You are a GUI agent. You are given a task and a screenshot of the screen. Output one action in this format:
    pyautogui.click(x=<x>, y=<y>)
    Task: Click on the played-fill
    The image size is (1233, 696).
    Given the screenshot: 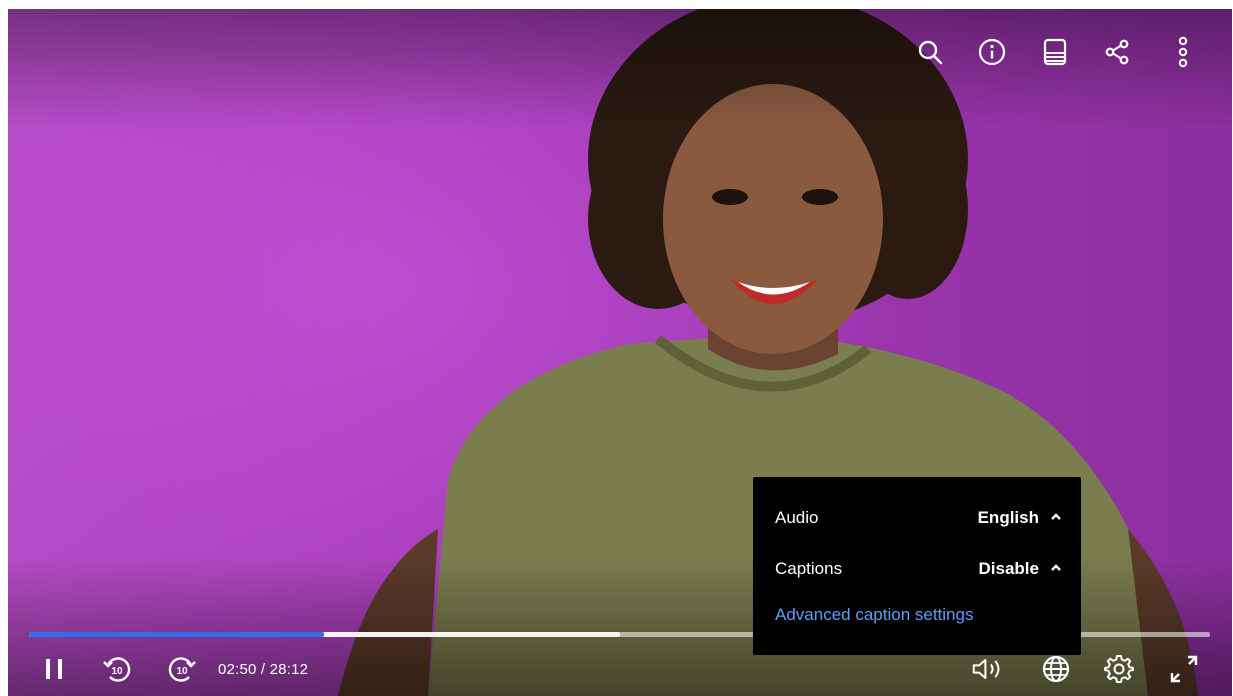 What is the action you would take?
    pyautogui.click(x=177, y=634)
    